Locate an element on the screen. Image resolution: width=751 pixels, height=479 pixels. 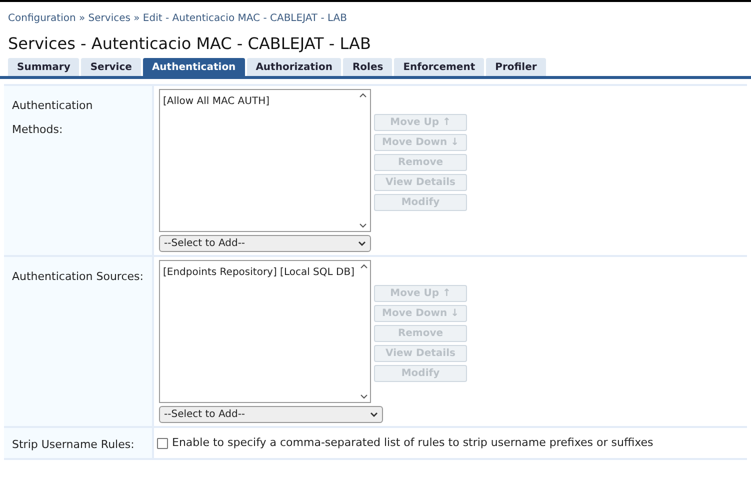
tab: Authentication is located at coordinates (193, 67).